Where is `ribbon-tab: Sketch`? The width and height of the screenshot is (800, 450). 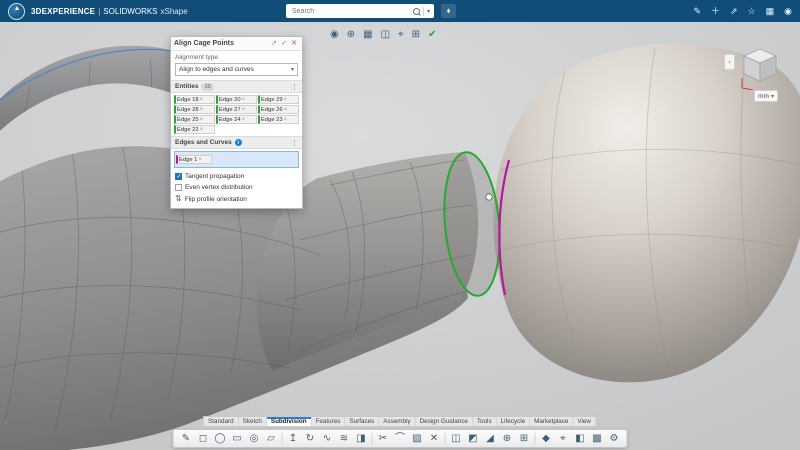
ribbon-tab: Sketch is located at coordinates (253, 421).